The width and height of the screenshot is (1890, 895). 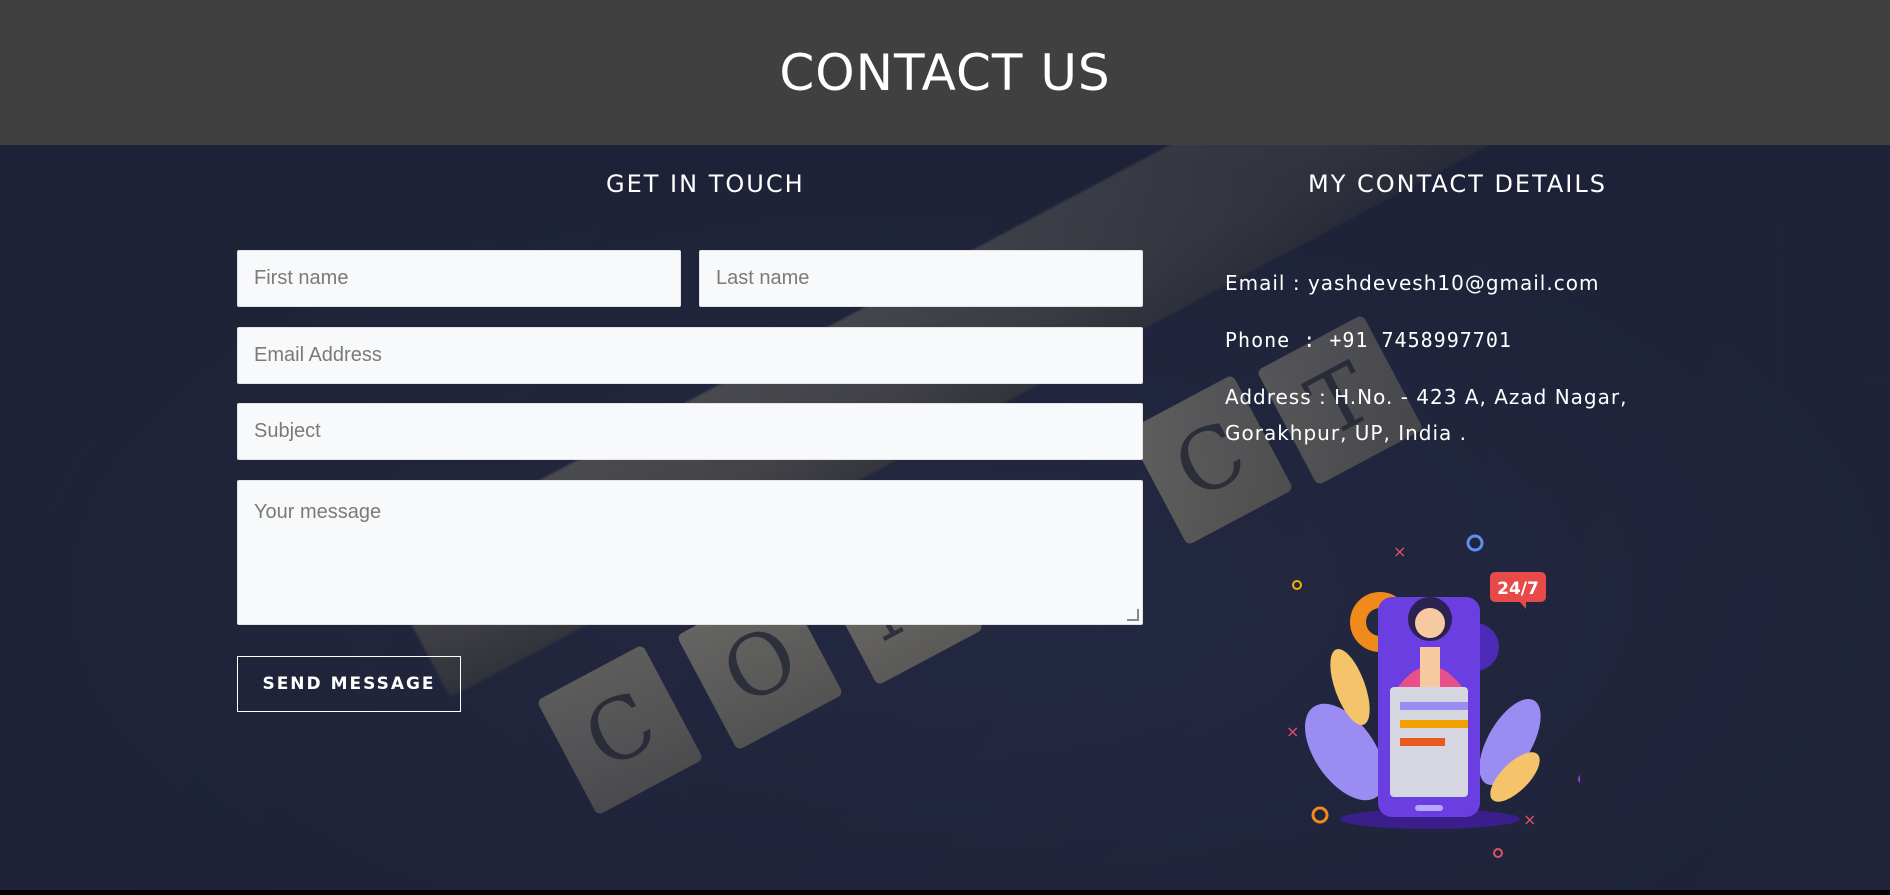 I want to click on form-title: GET IN TOUCH, so click(x=705, y=184).